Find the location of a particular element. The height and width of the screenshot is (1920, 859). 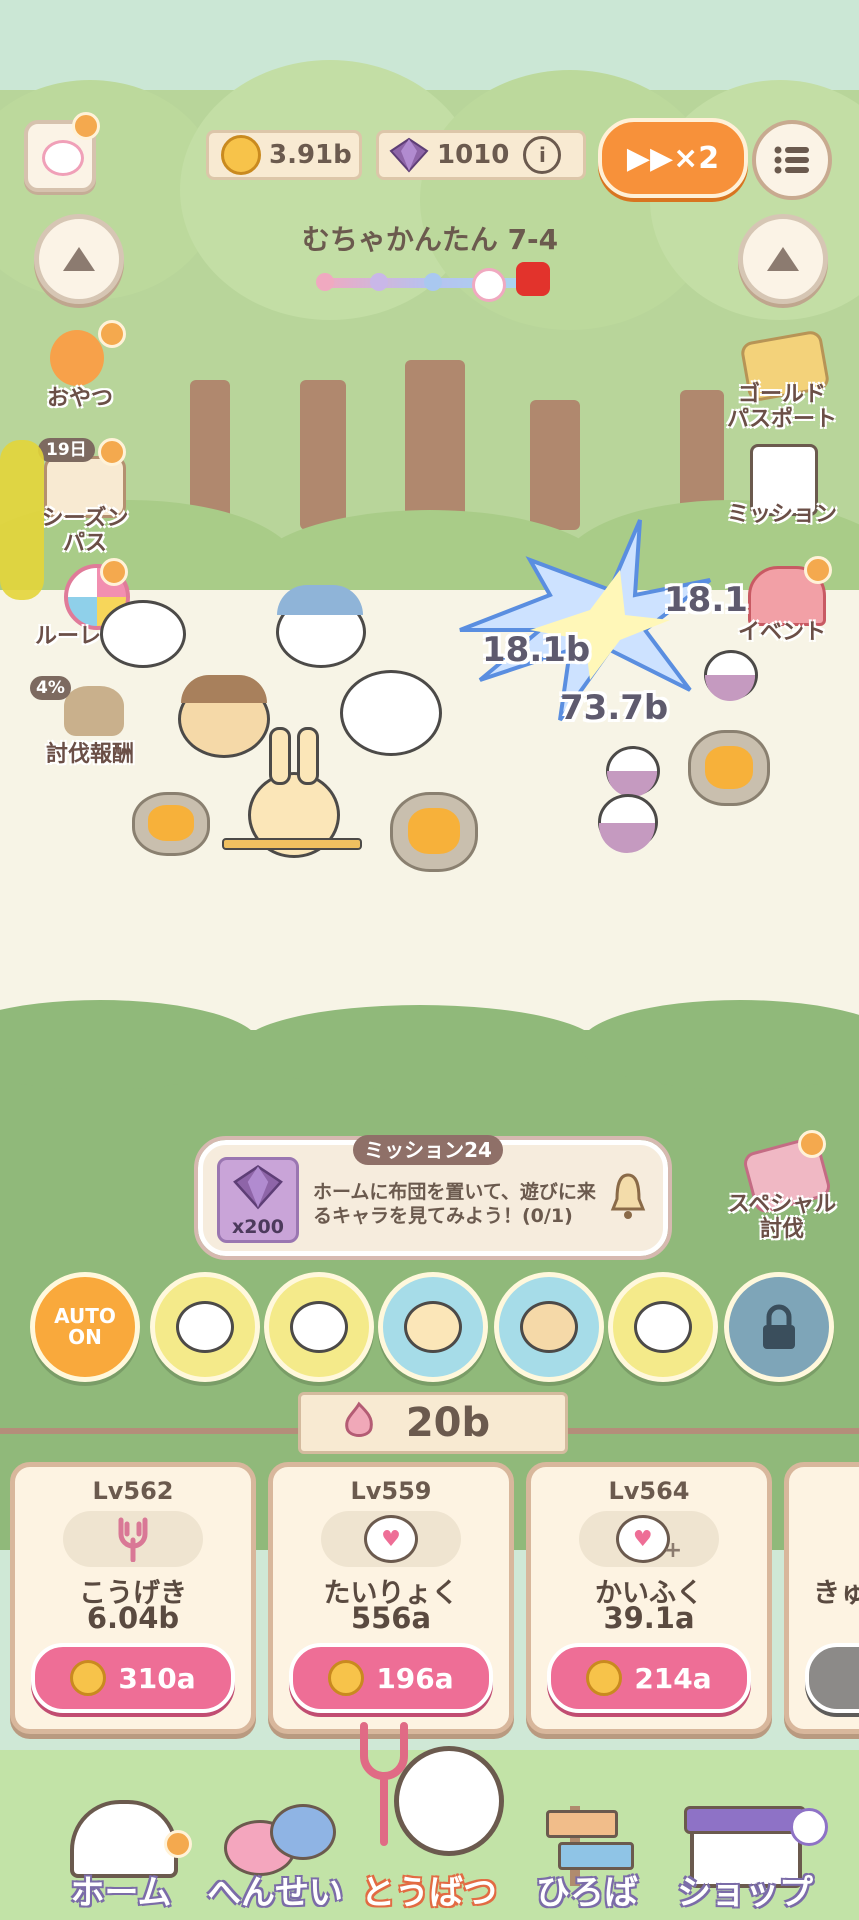

damage-number: 18.1 is located at coordinates (706, 600).